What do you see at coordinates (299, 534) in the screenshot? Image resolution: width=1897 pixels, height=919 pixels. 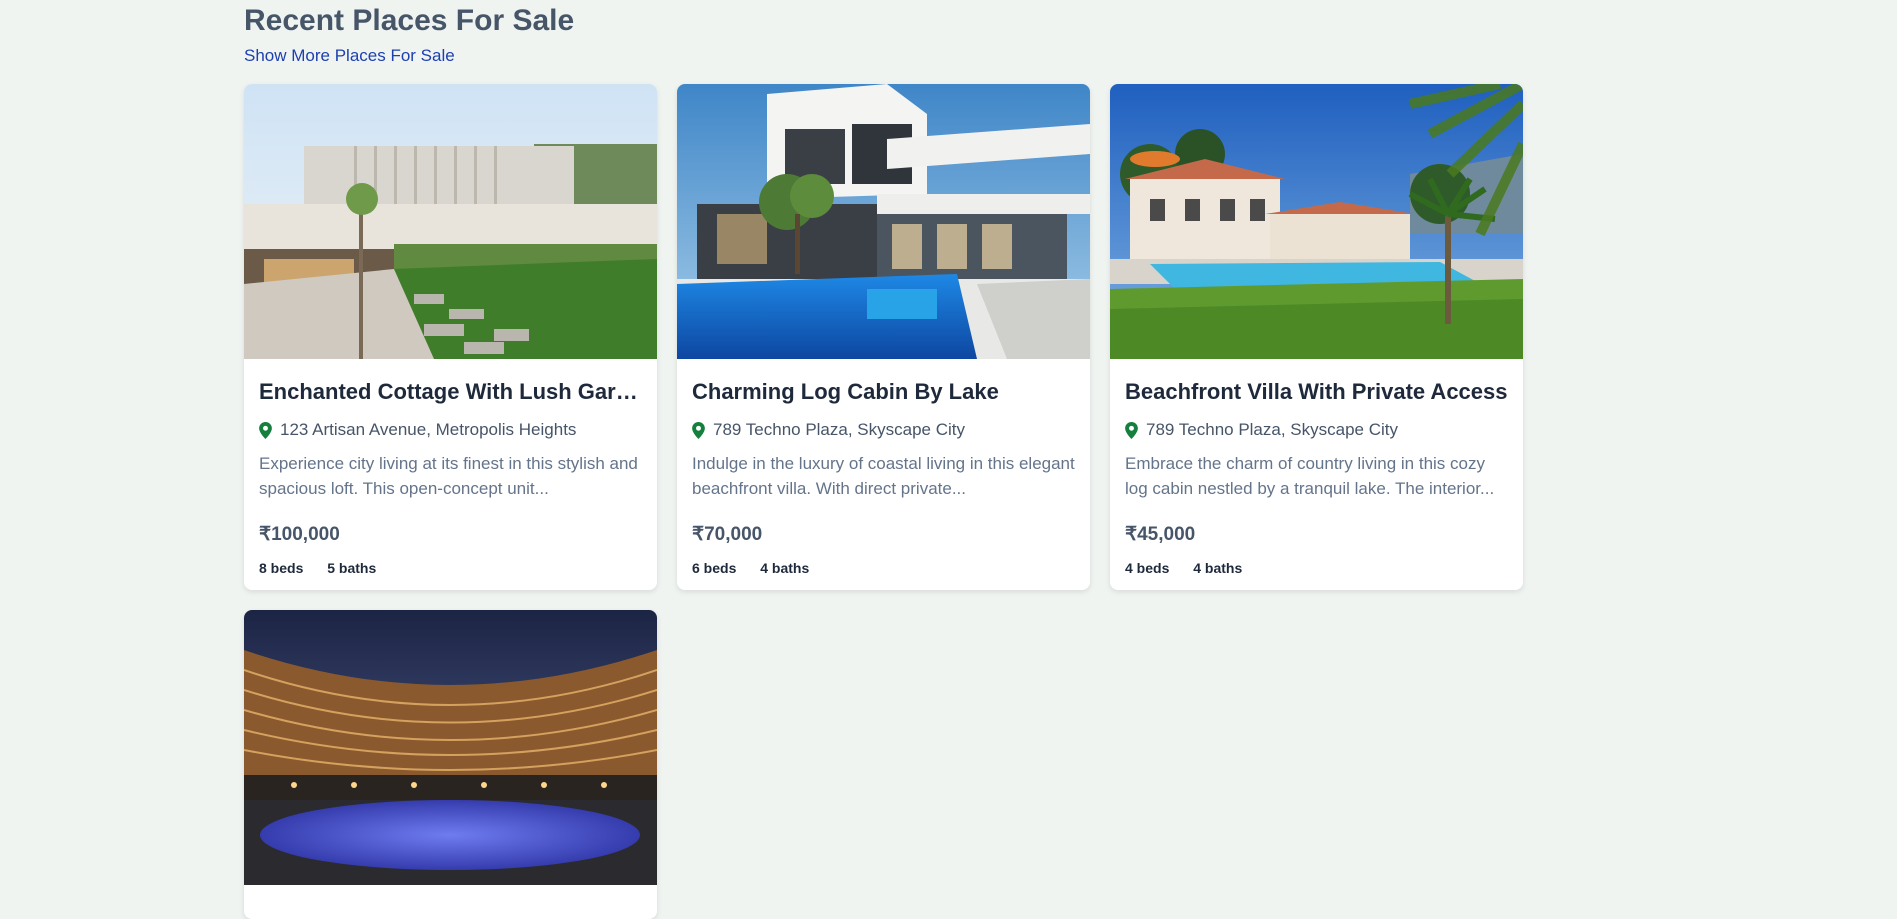 I see `listing-price: ₹100,000` at bounding box center [299, 534].